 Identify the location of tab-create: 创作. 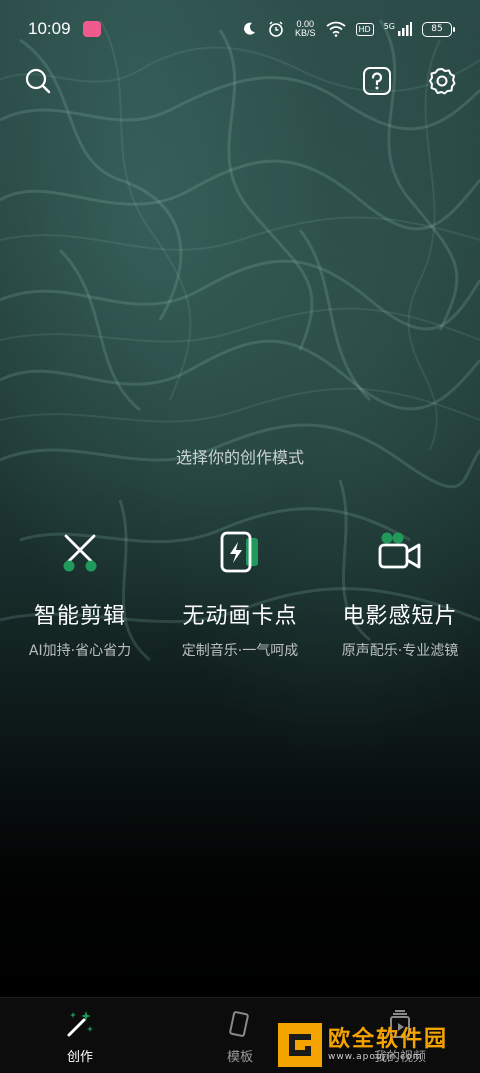
(80, 1036).